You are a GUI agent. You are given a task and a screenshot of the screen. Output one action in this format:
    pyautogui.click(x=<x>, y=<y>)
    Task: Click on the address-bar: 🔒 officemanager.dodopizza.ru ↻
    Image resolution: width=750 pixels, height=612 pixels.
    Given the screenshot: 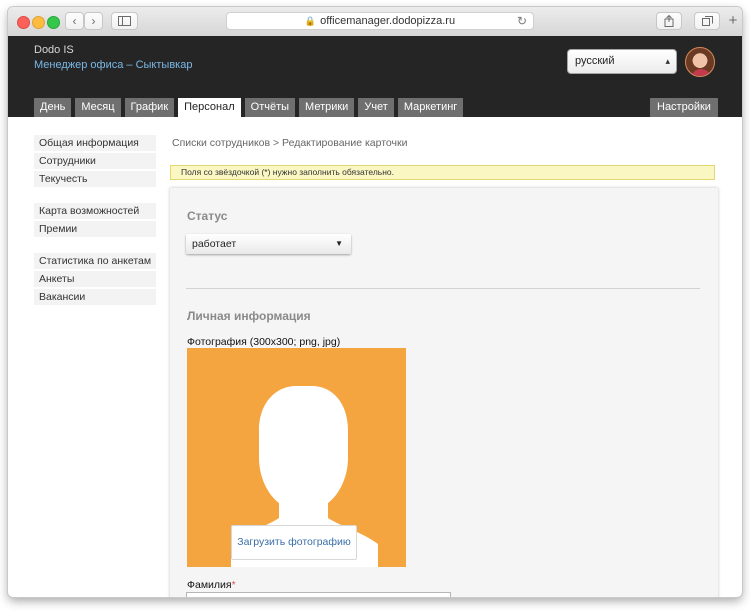 What is the action you would take?
    pyautogui.click(x=380, y=21)
    